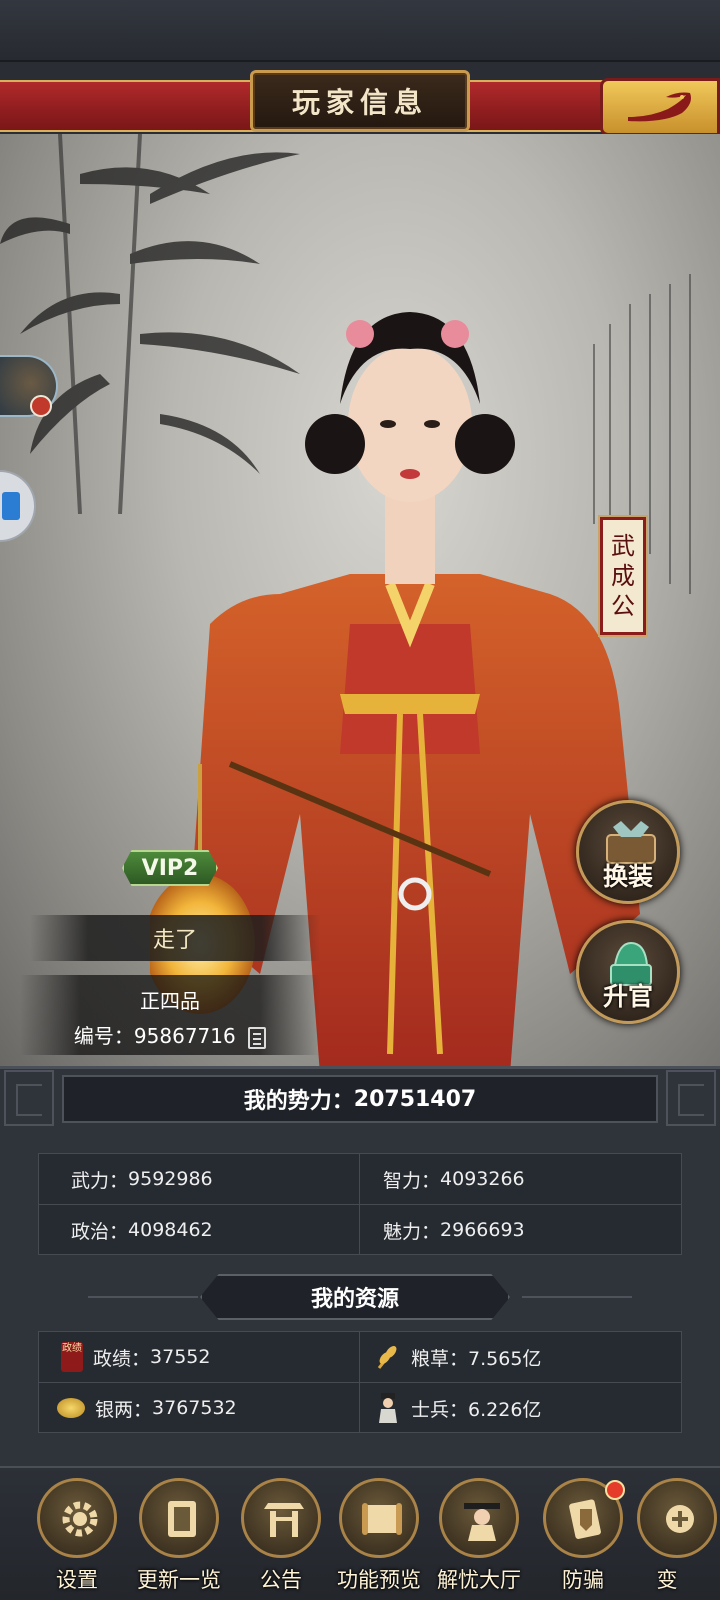  I want to click on dragon-back-icon, so click(659, 107).